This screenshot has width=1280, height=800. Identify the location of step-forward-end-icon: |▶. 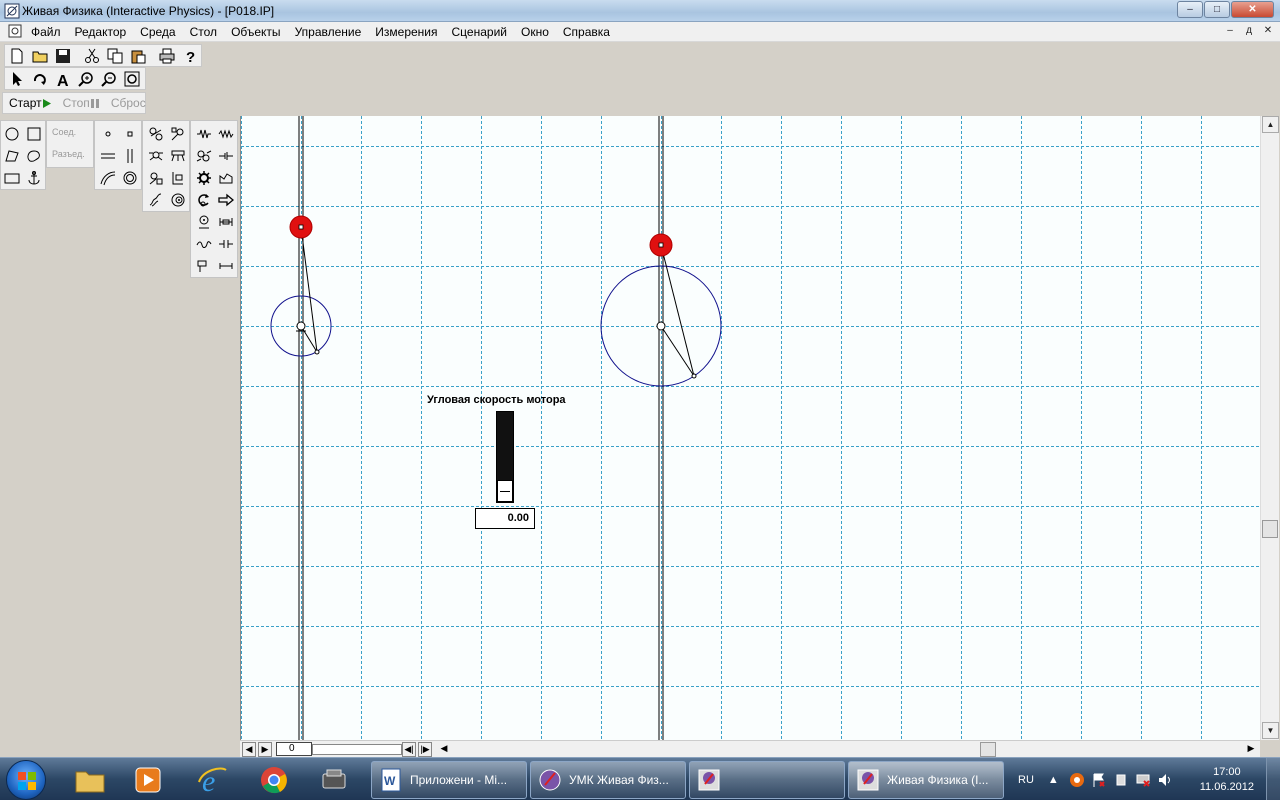
(425, 749).